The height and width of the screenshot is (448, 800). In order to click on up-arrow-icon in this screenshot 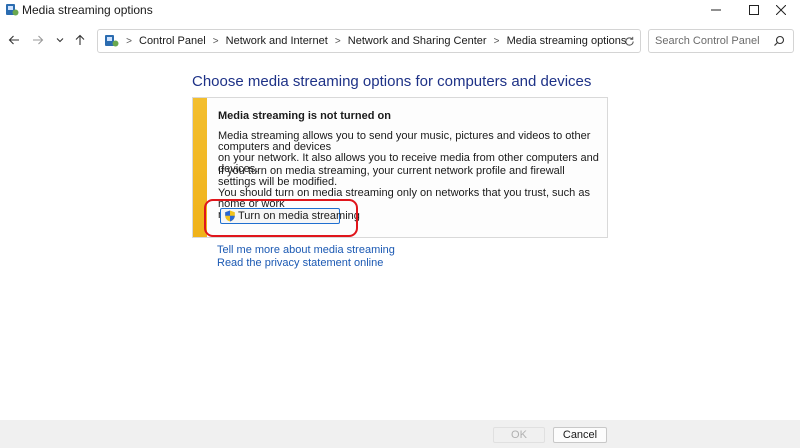, I will do `click(80, 39)`.